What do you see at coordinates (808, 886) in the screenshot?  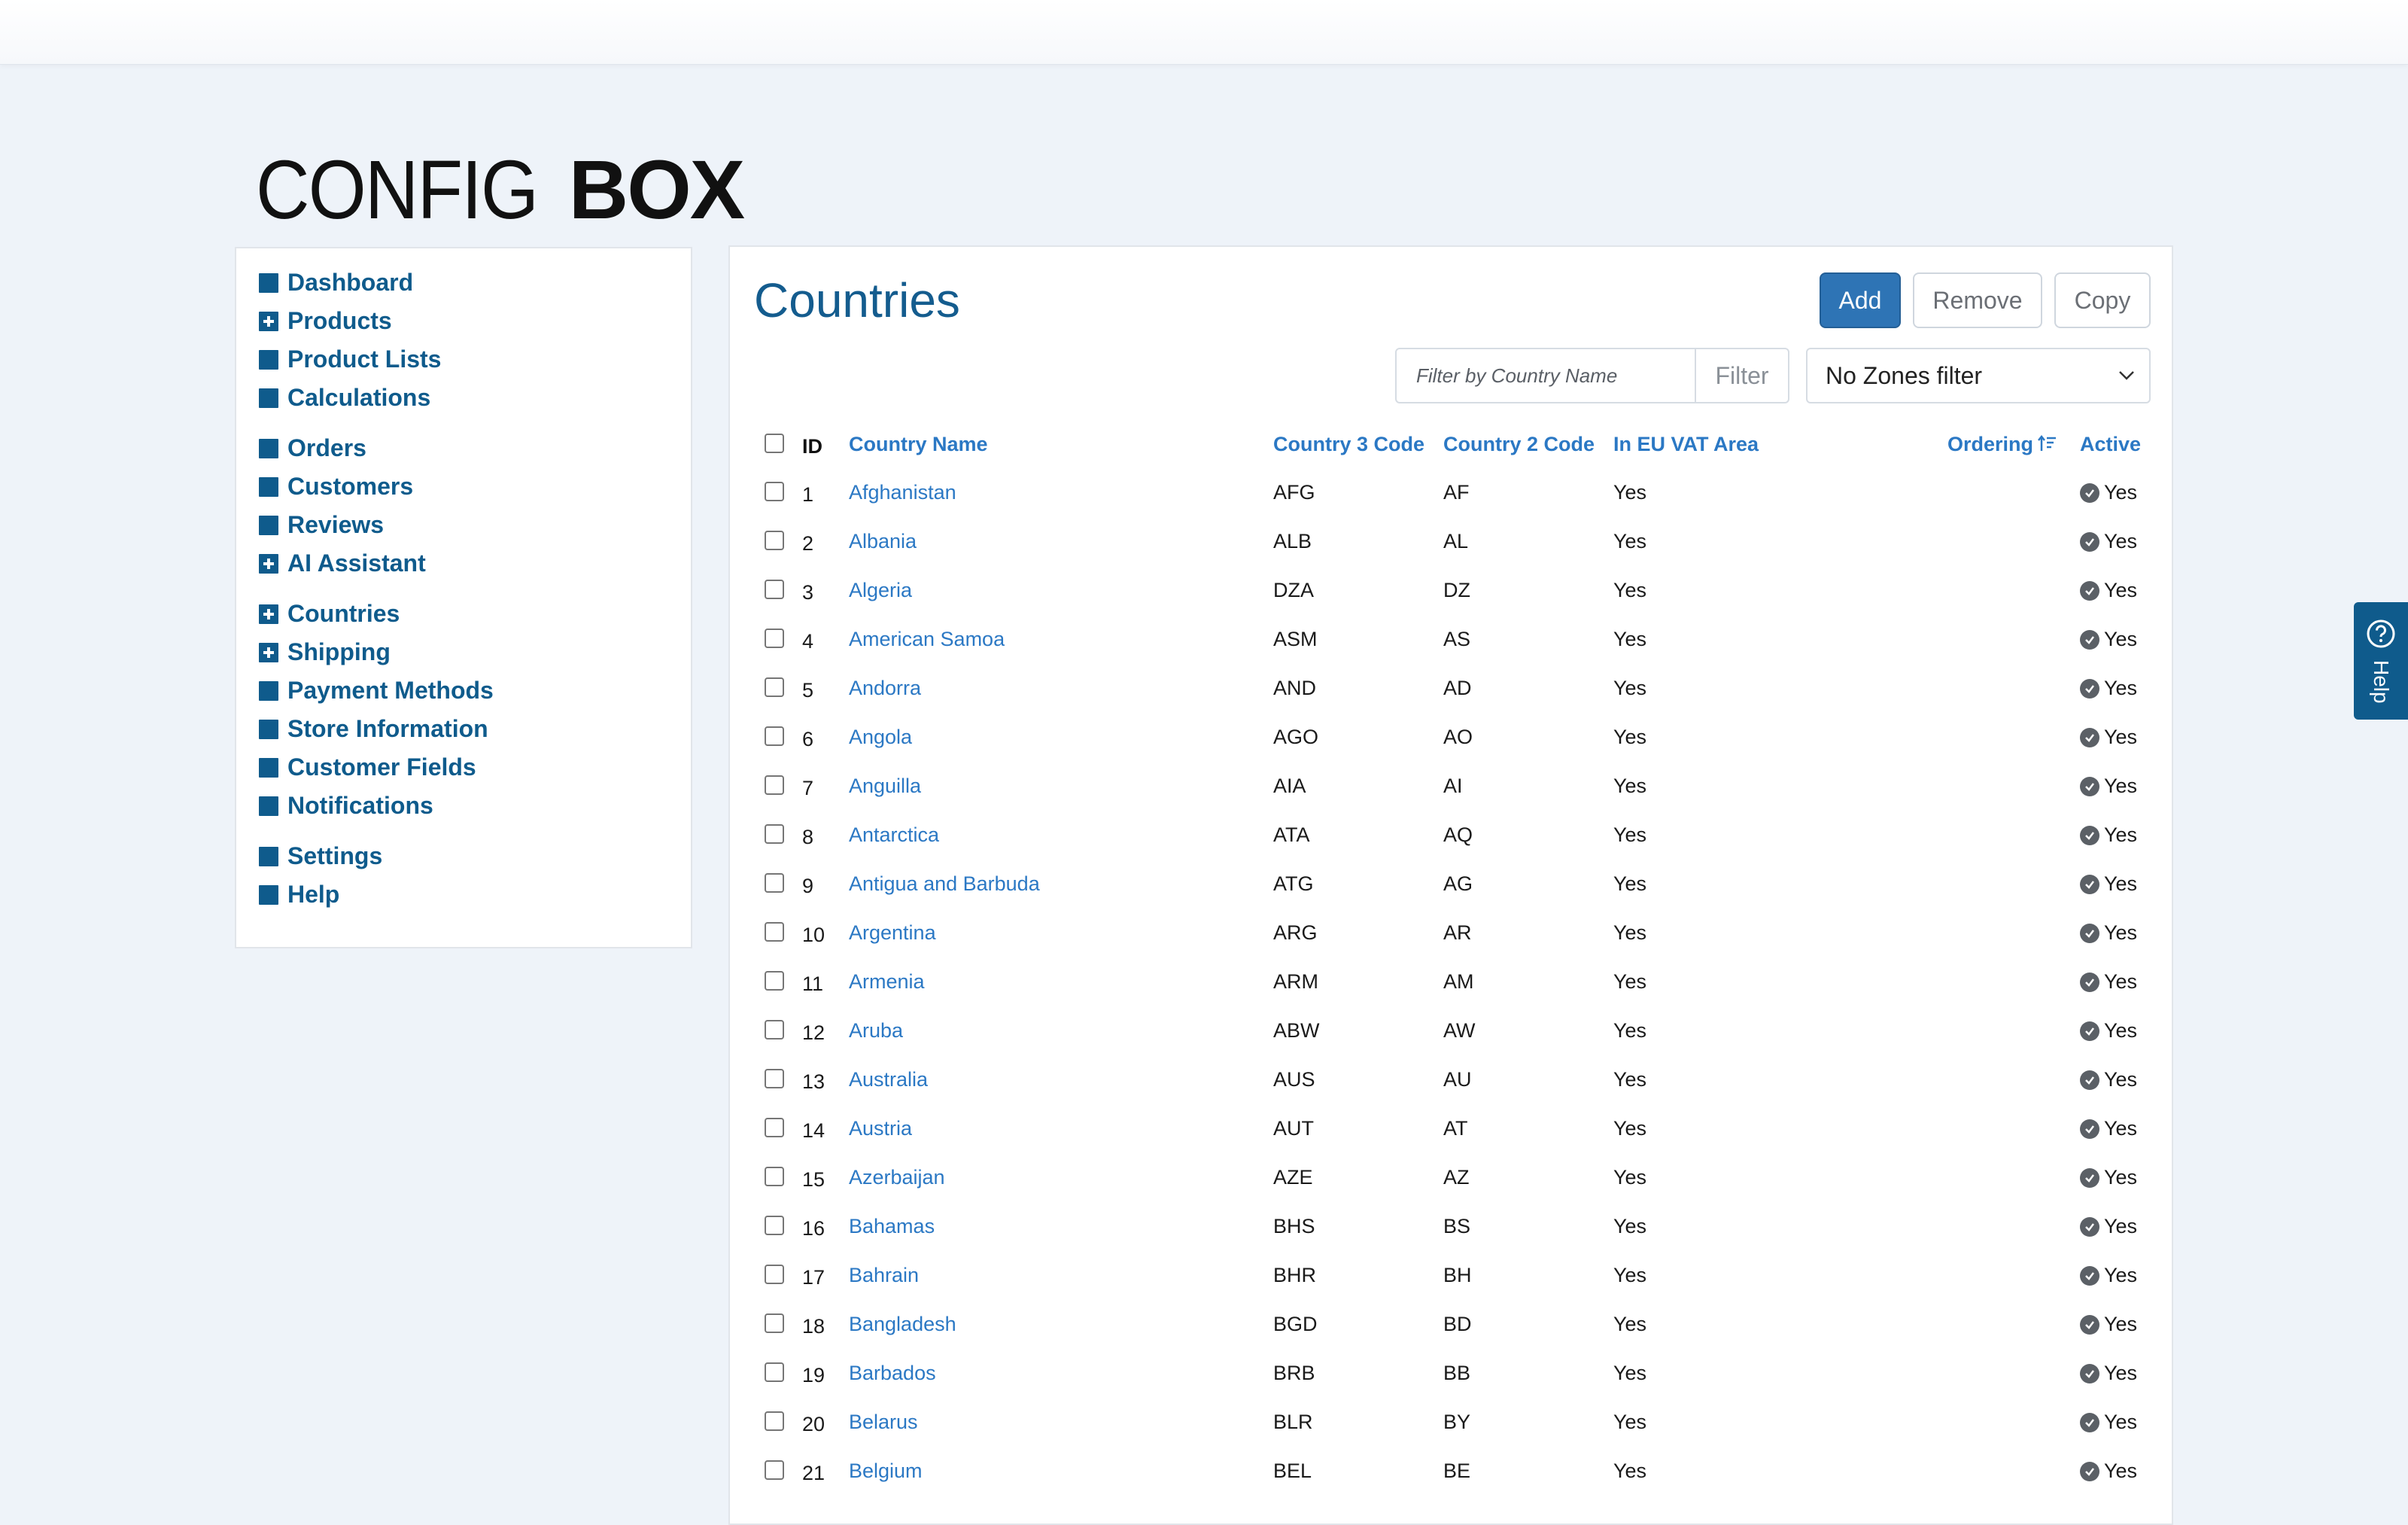 I see `row-id: 9` at bounding box center [808, 886].